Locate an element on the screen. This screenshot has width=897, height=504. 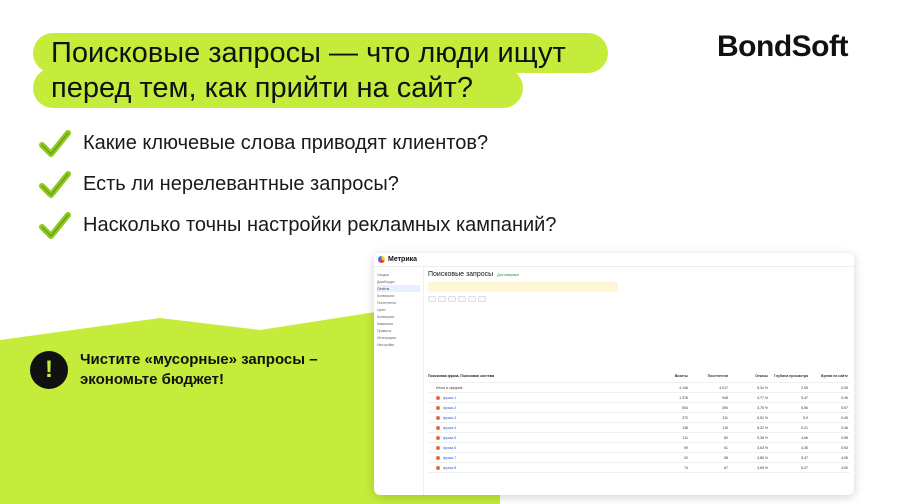
row-value: 5,21 is located at coordinates (804, 427).